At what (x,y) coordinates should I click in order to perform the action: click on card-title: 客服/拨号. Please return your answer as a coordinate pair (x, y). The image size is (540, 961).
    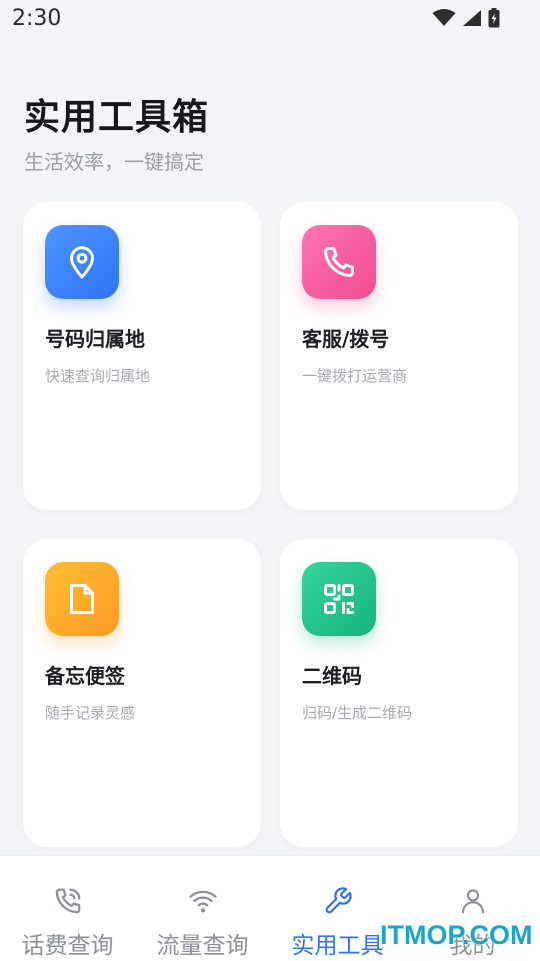
    Looking at the image, I should click on (346, 339).